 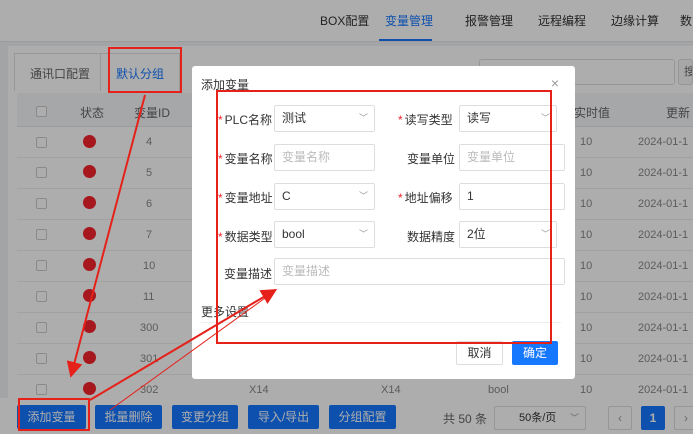 What do you see at coordinates (555, 83) in the screenshot?
I see `close-icon: ×` at bounding box center [555, 83].